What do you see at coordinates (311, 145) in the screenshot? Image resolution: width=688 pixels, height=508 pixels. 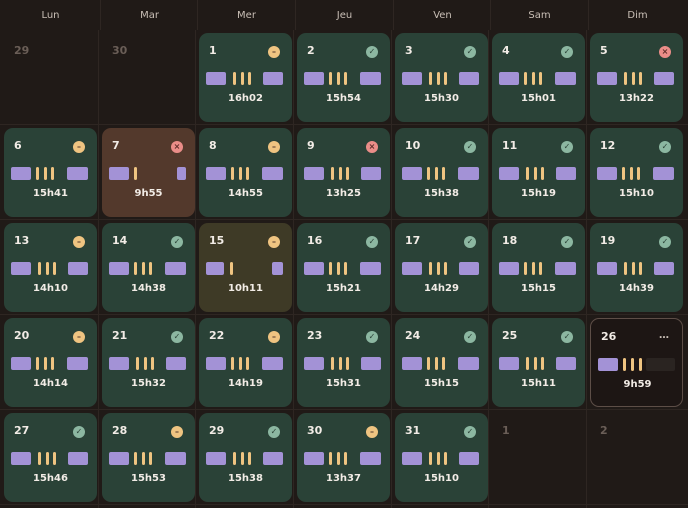 I see `day-number: 9` at bounding box center [311, 145].